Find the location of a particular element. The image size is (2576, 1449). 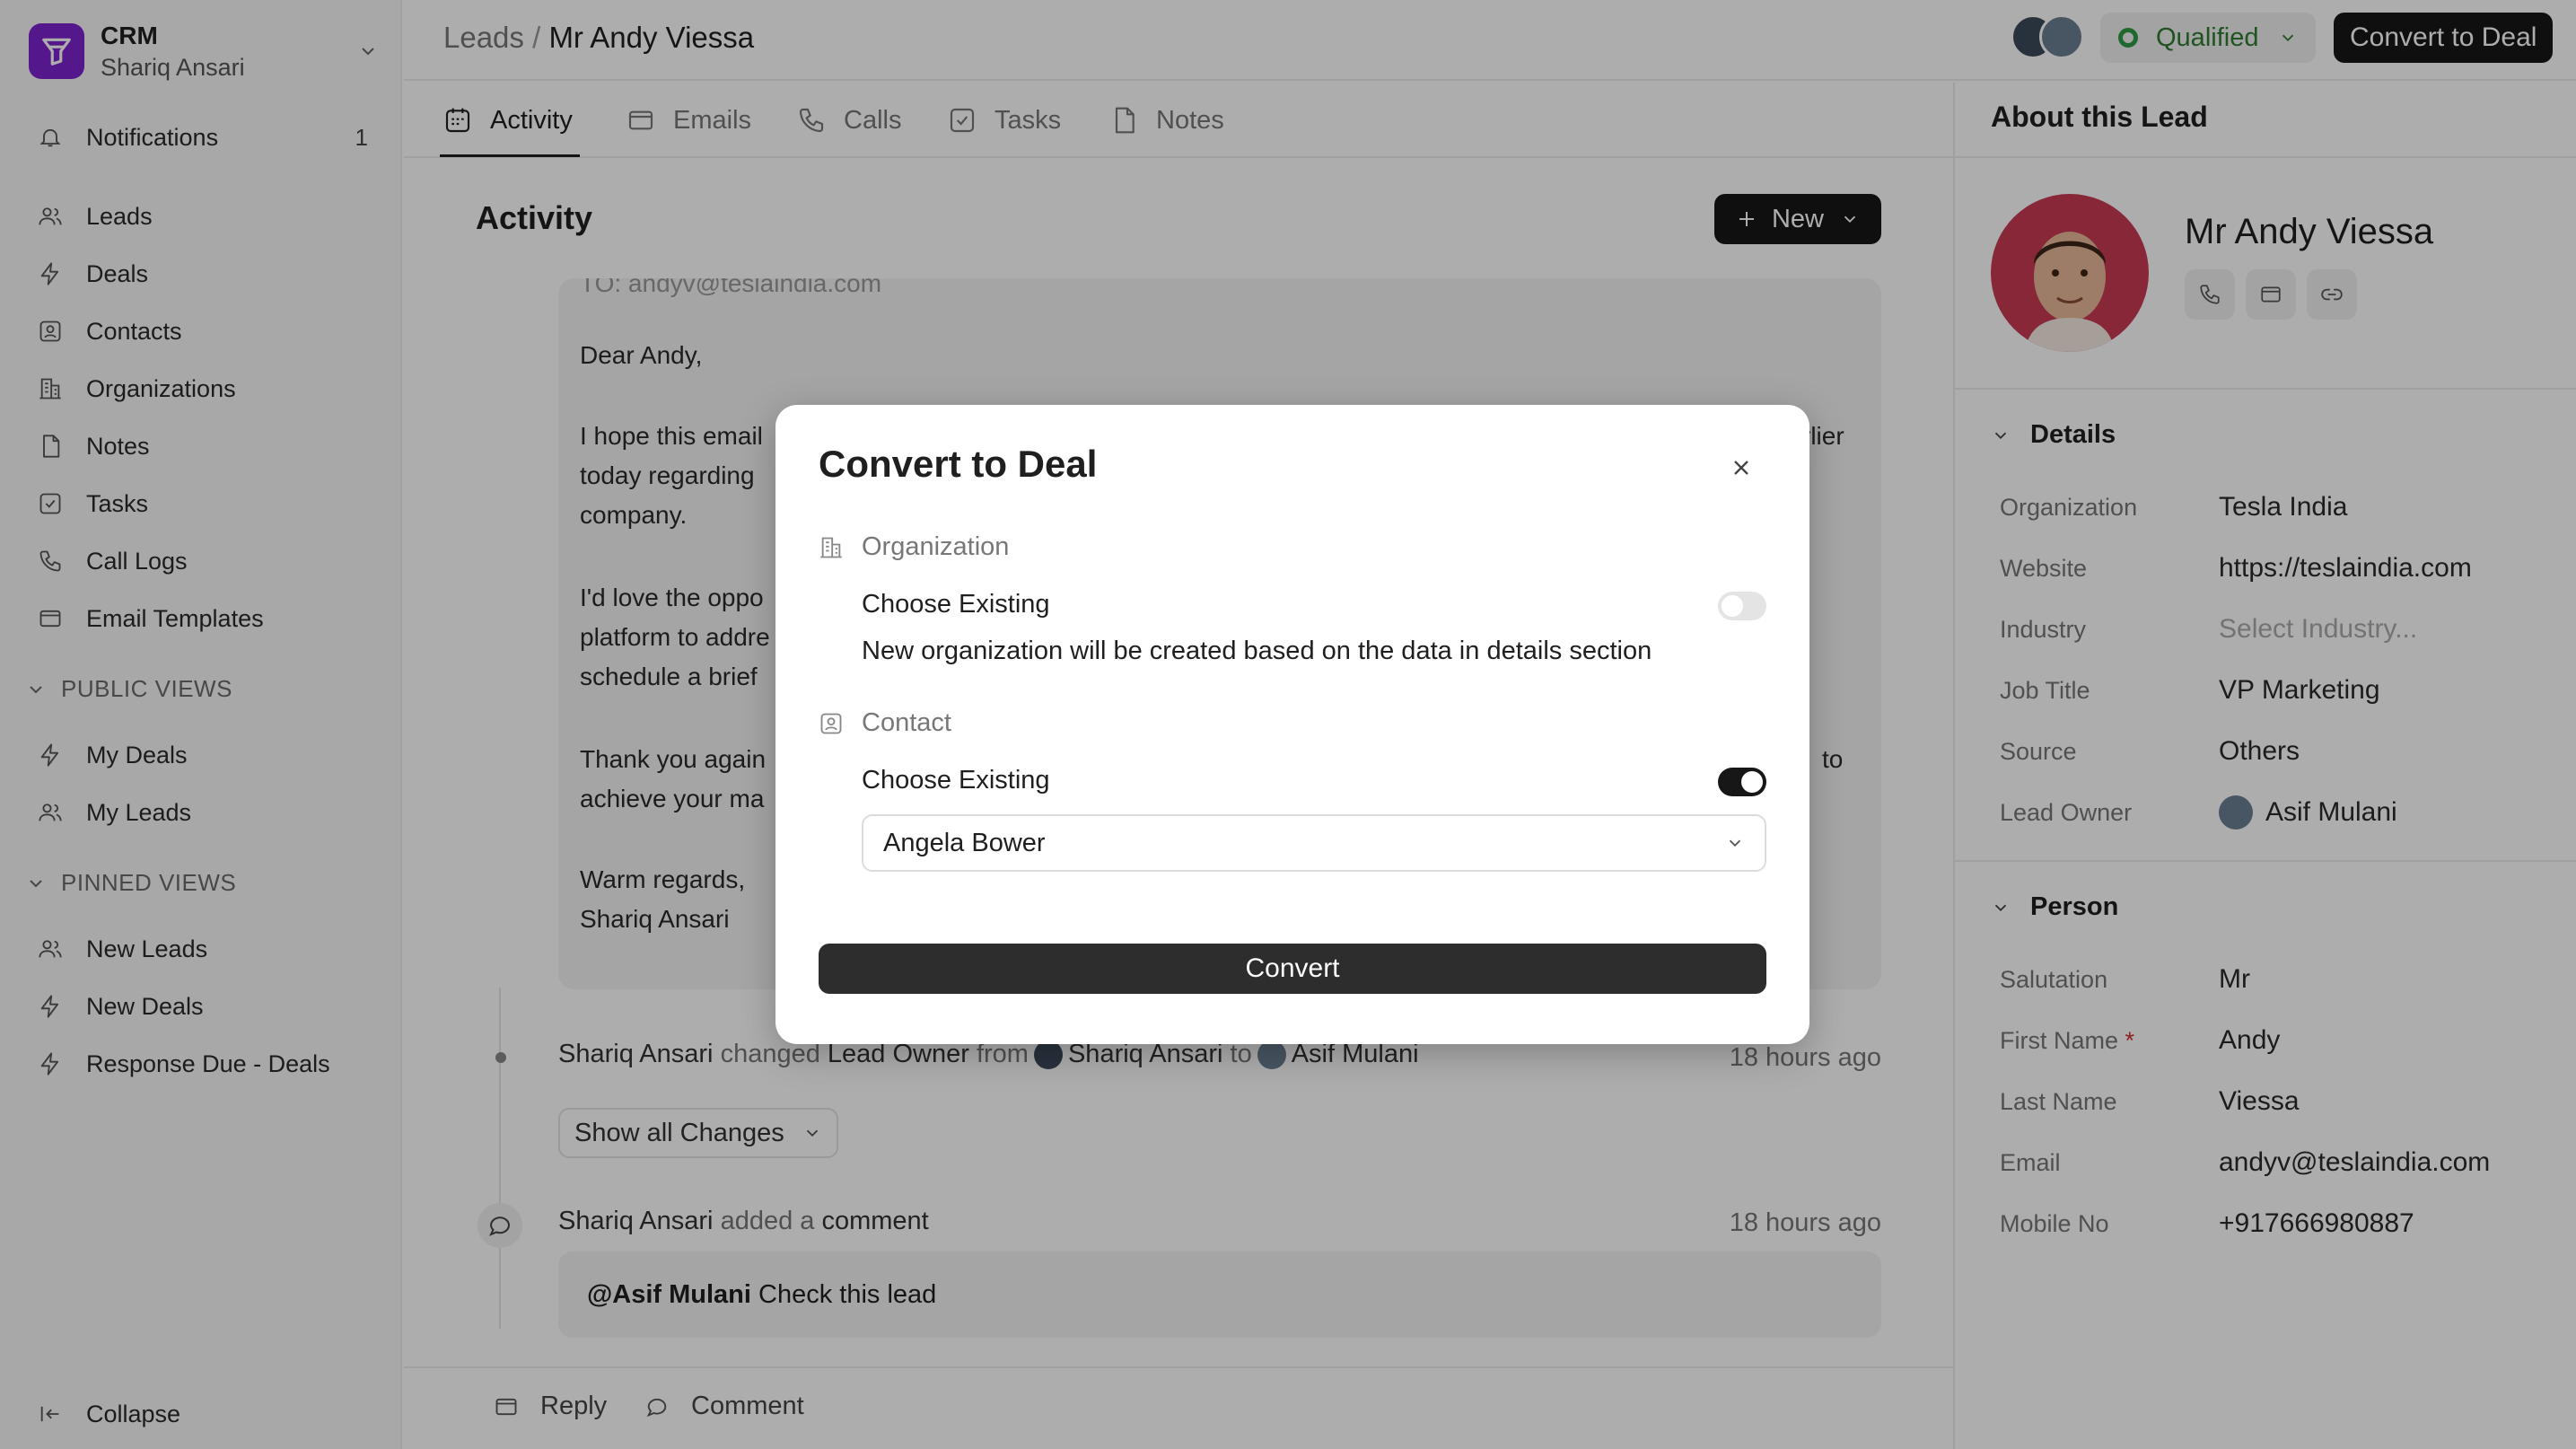

convert-button: Convert is located at coordinates (1292, 969).